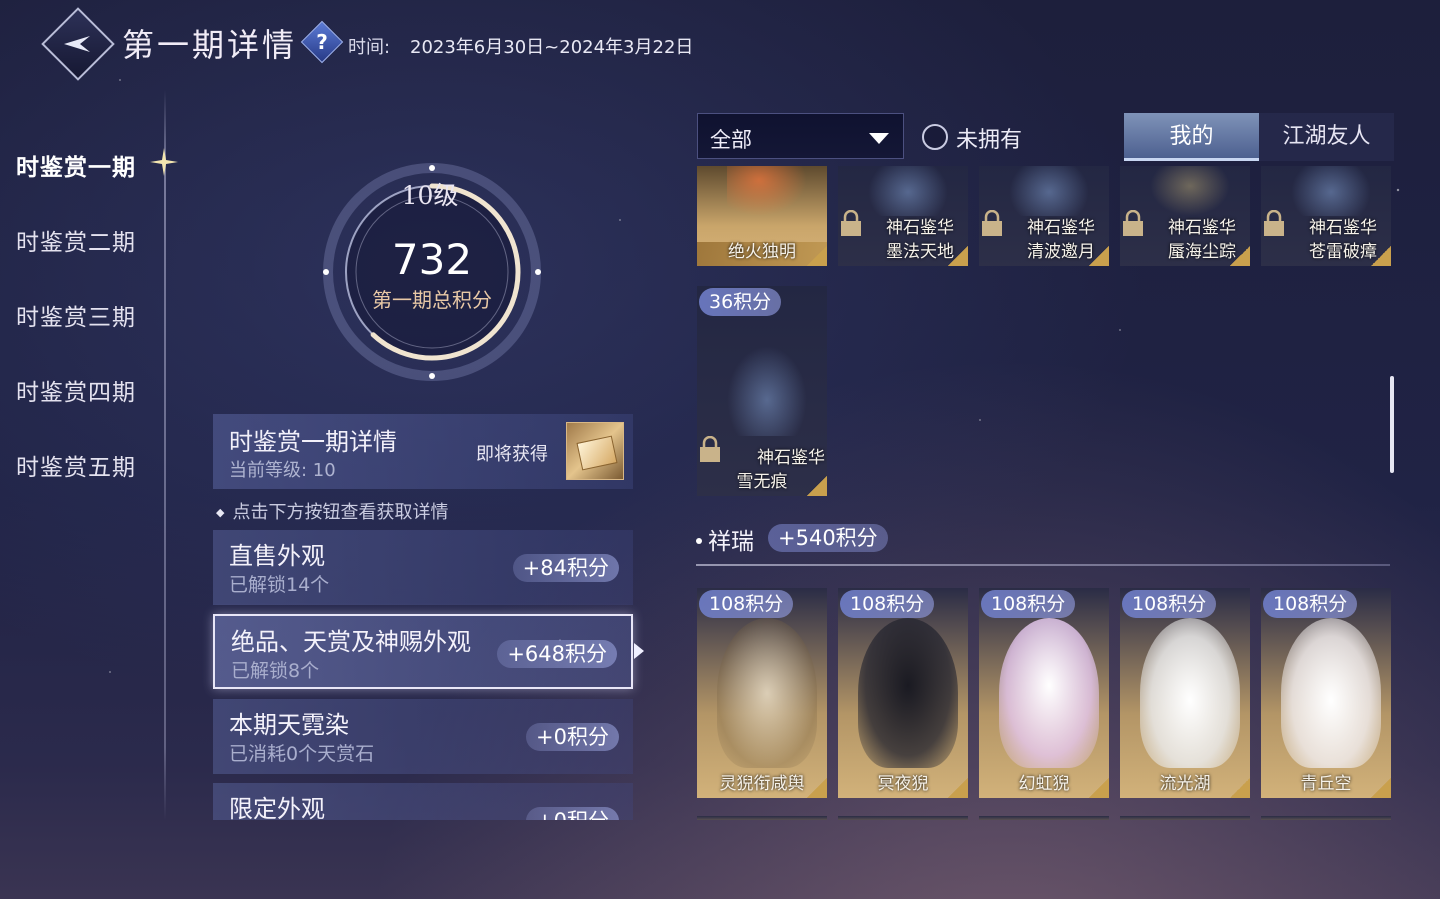 The image size is (1440, 899). Describe the element at coordinates (557, 654) in the screenshot. I see `category-points: +648积分` at that location.